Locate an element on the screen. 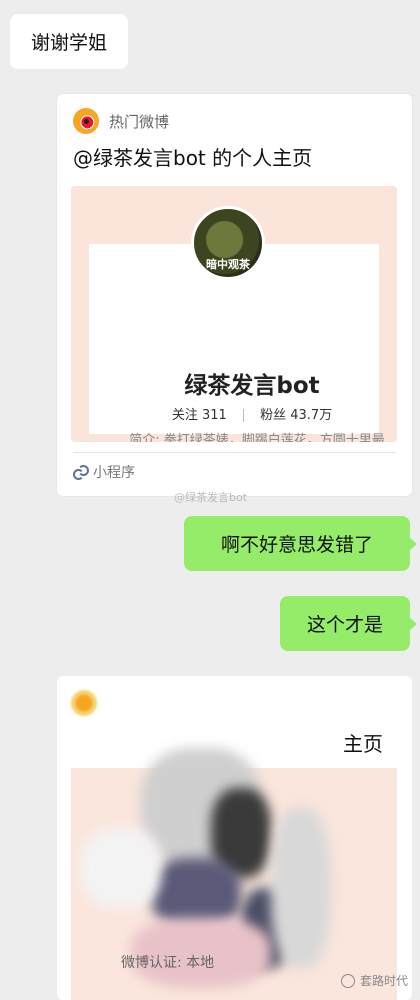  weibo-watermark: @绿茶发言bot is located at coordinates (211, 497).